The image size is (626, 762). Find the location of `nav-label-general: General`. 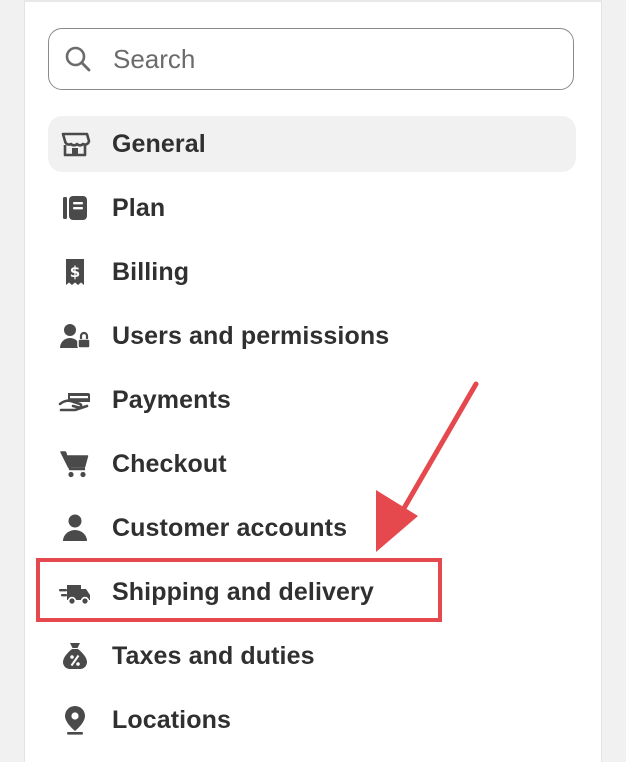

nav-label-general: General is located at coordinates (159, 143).